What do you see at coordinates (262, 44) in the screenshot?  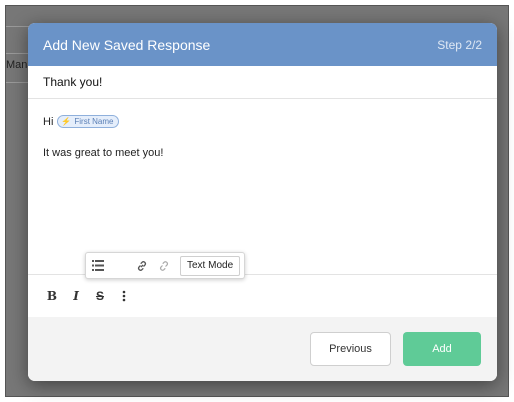 I see `modal-header: Add New Saved Response Step 2/2` at bounding box center [262, 44].